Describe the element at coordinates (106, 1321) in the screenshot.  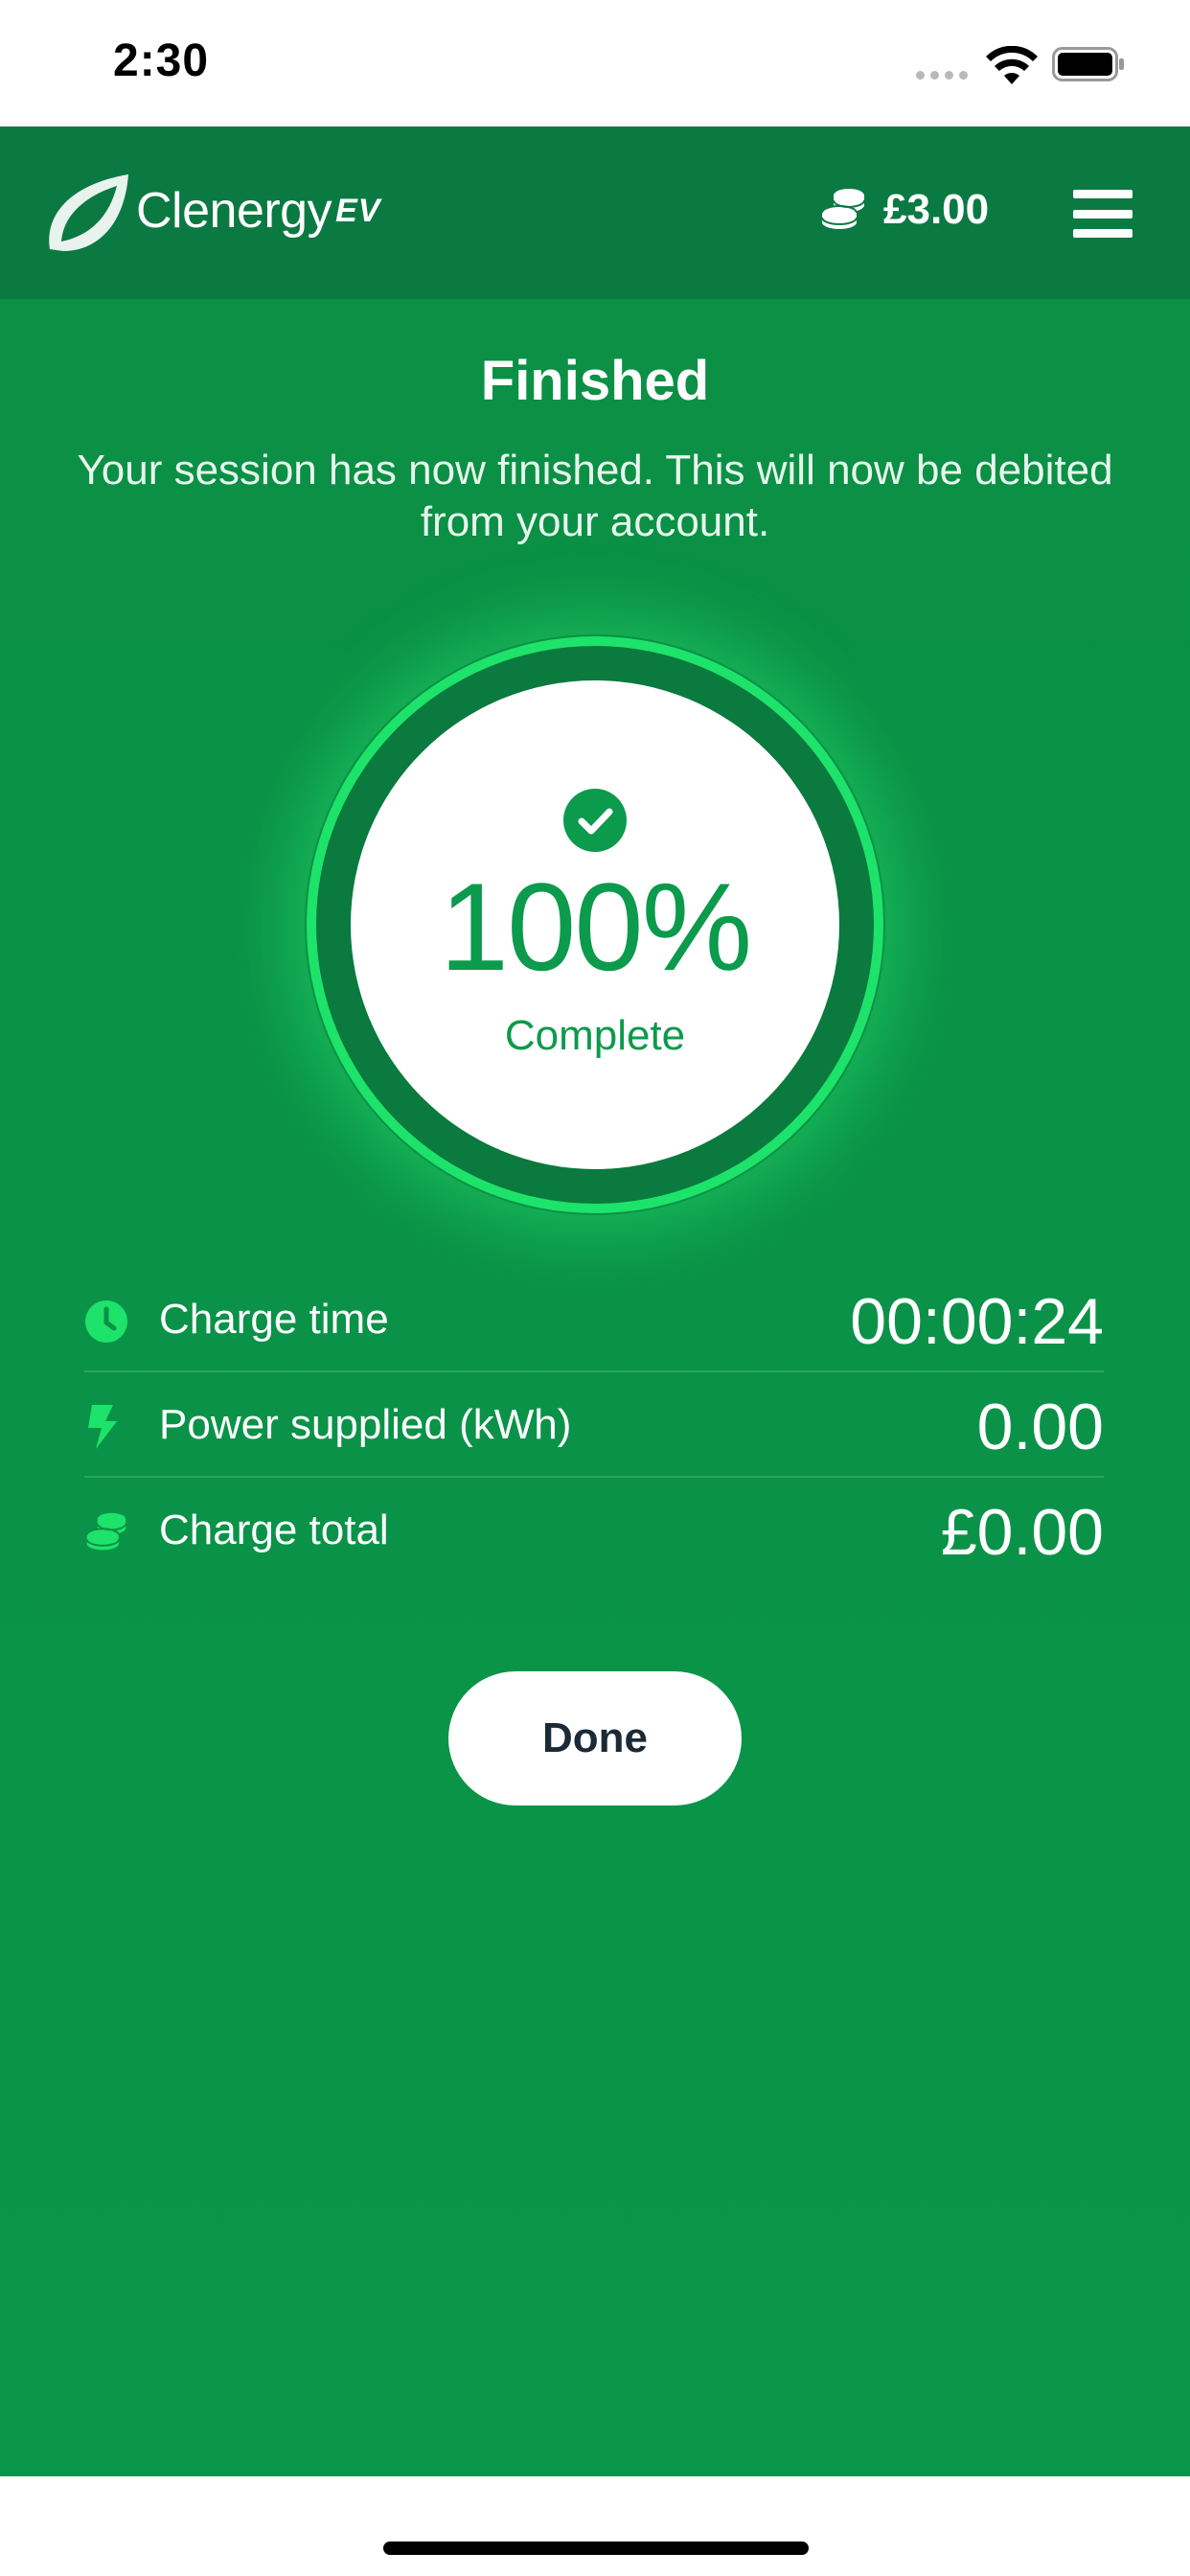
I see `clock-icon` at that location.